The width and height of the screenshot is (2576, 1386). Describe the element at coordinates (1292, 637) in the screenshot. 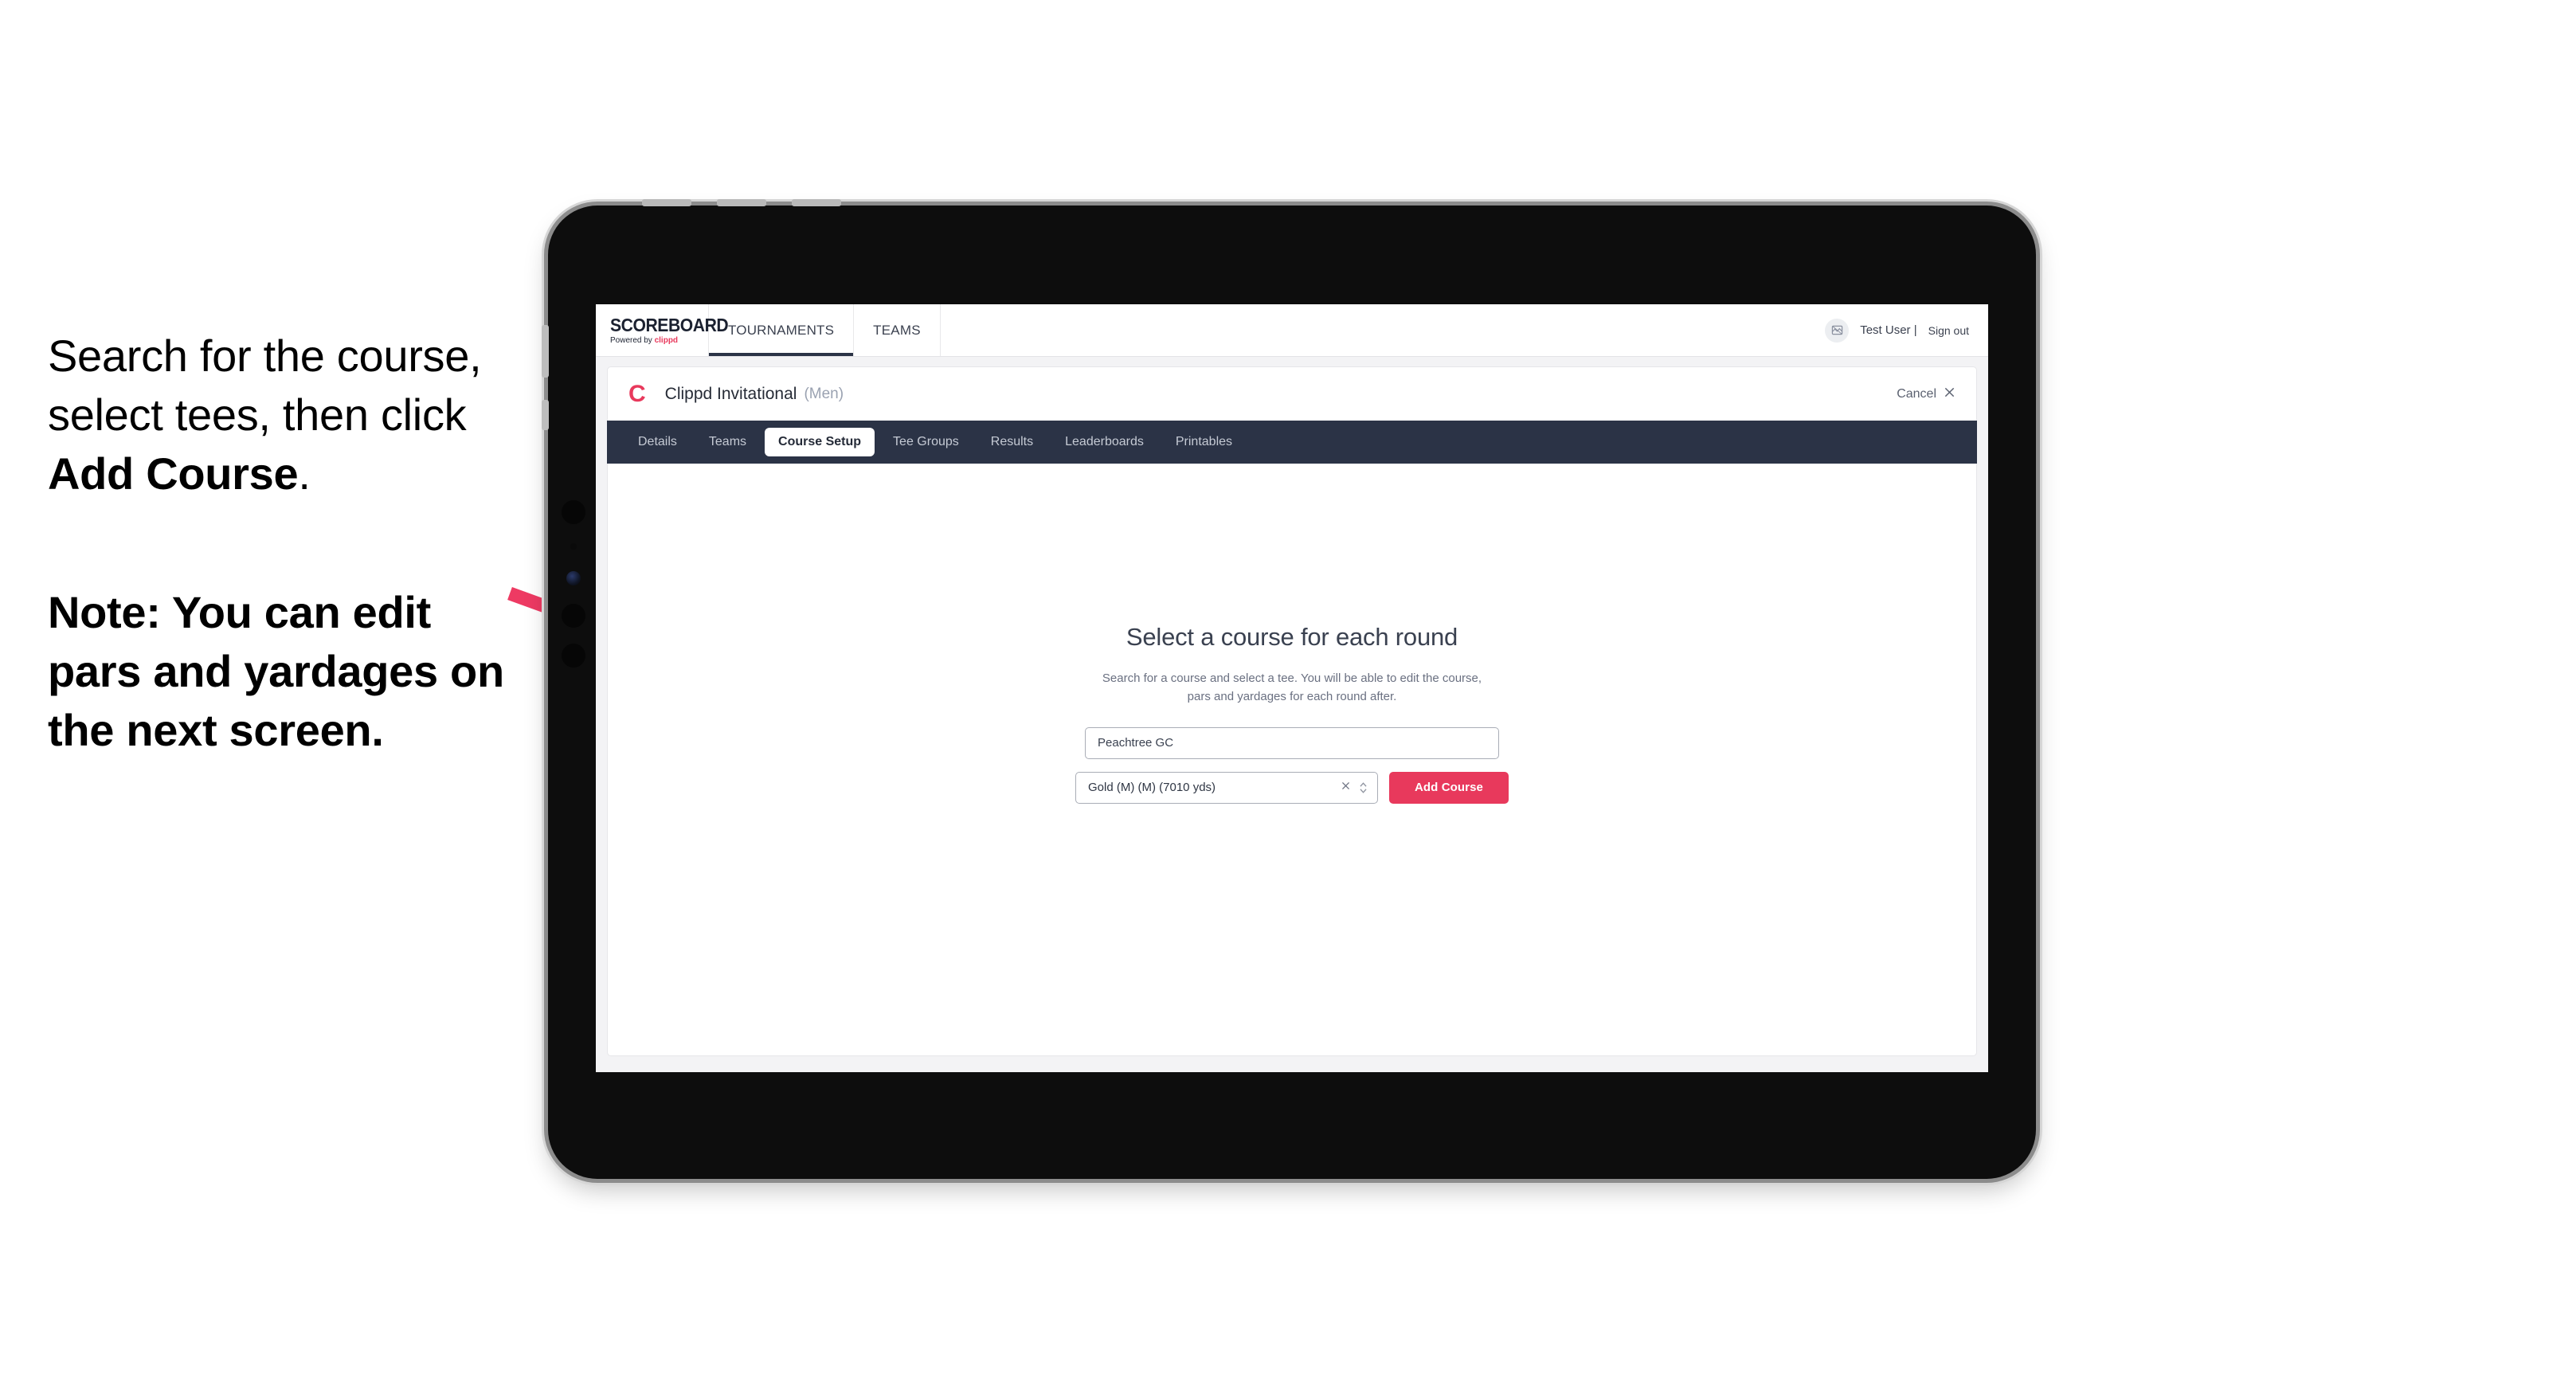

I see `course-setup-title: Select a course for each round` at that location.